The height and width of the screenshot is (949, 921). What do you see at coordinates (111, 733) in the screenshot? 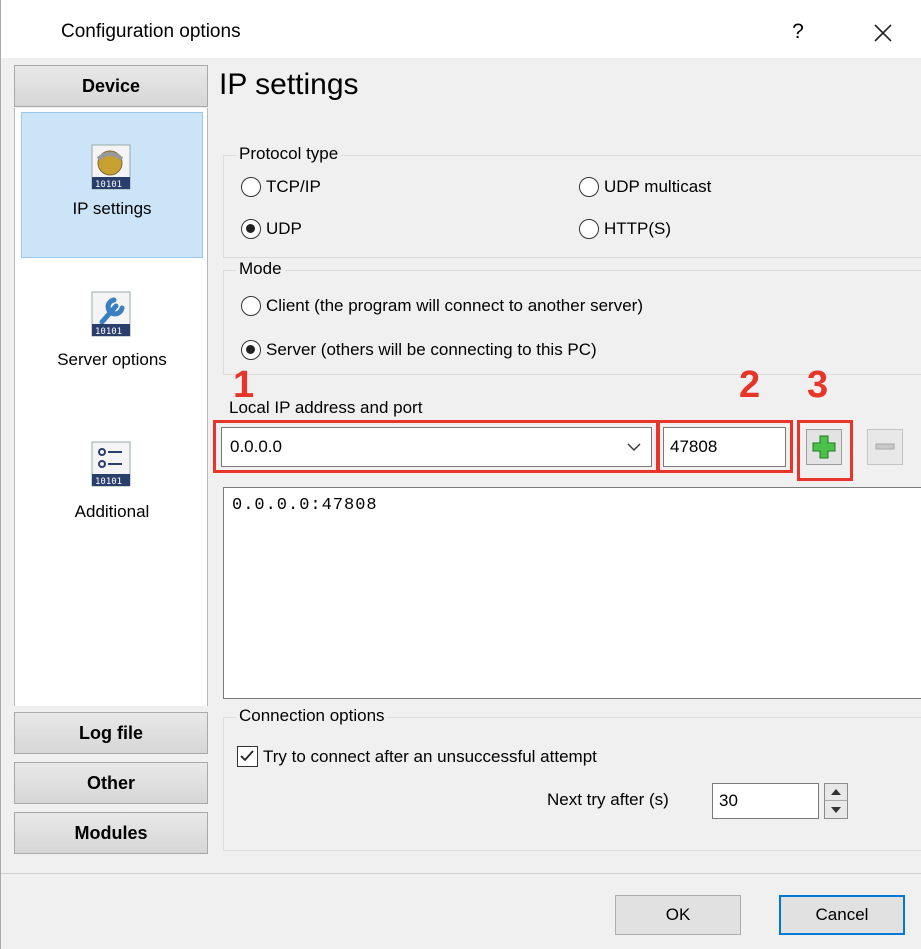
I see `sidebar-section-log-file: Log file` at bounding box center [111, 733].